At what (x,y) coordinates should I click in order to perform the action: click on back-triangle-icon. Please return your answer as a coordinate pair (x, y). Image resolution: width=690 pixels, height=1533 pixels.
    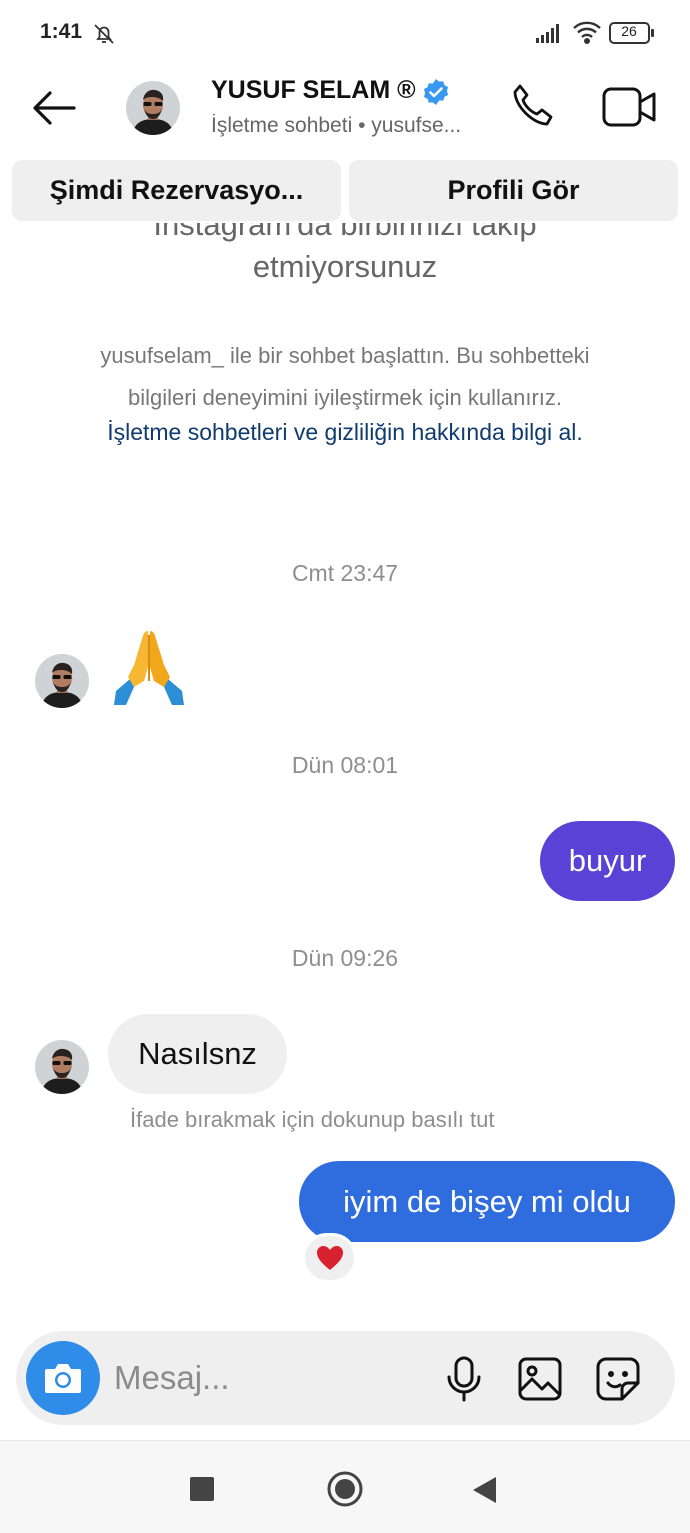
    Looking at the image, I should click on (484, 1490).